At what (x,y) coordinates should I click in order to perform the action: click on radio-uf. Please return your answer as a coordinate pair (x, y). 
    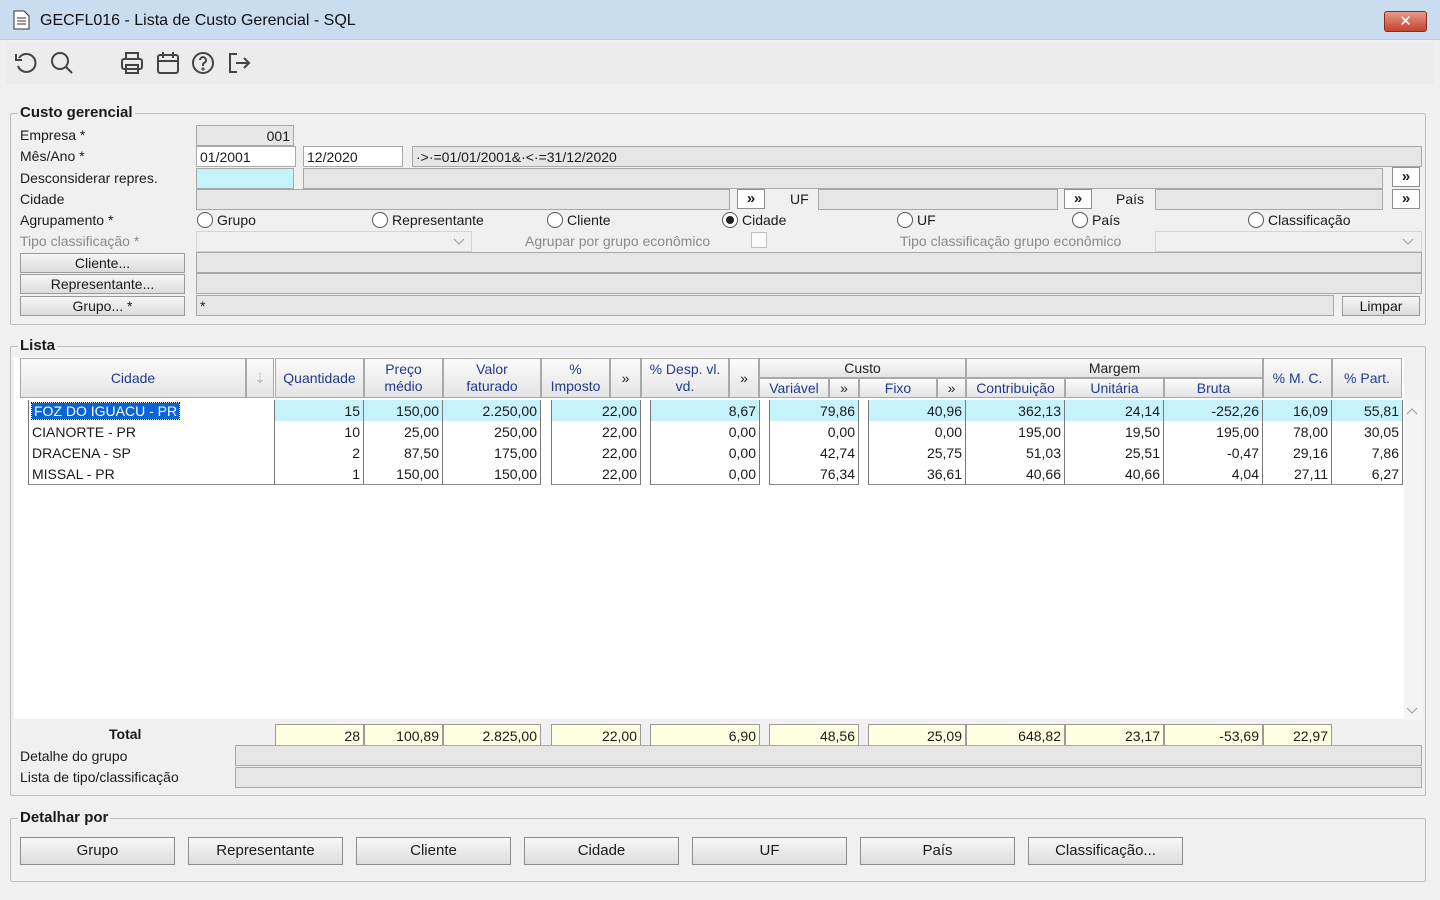
    Looking at the image, I should click on (905, 220).